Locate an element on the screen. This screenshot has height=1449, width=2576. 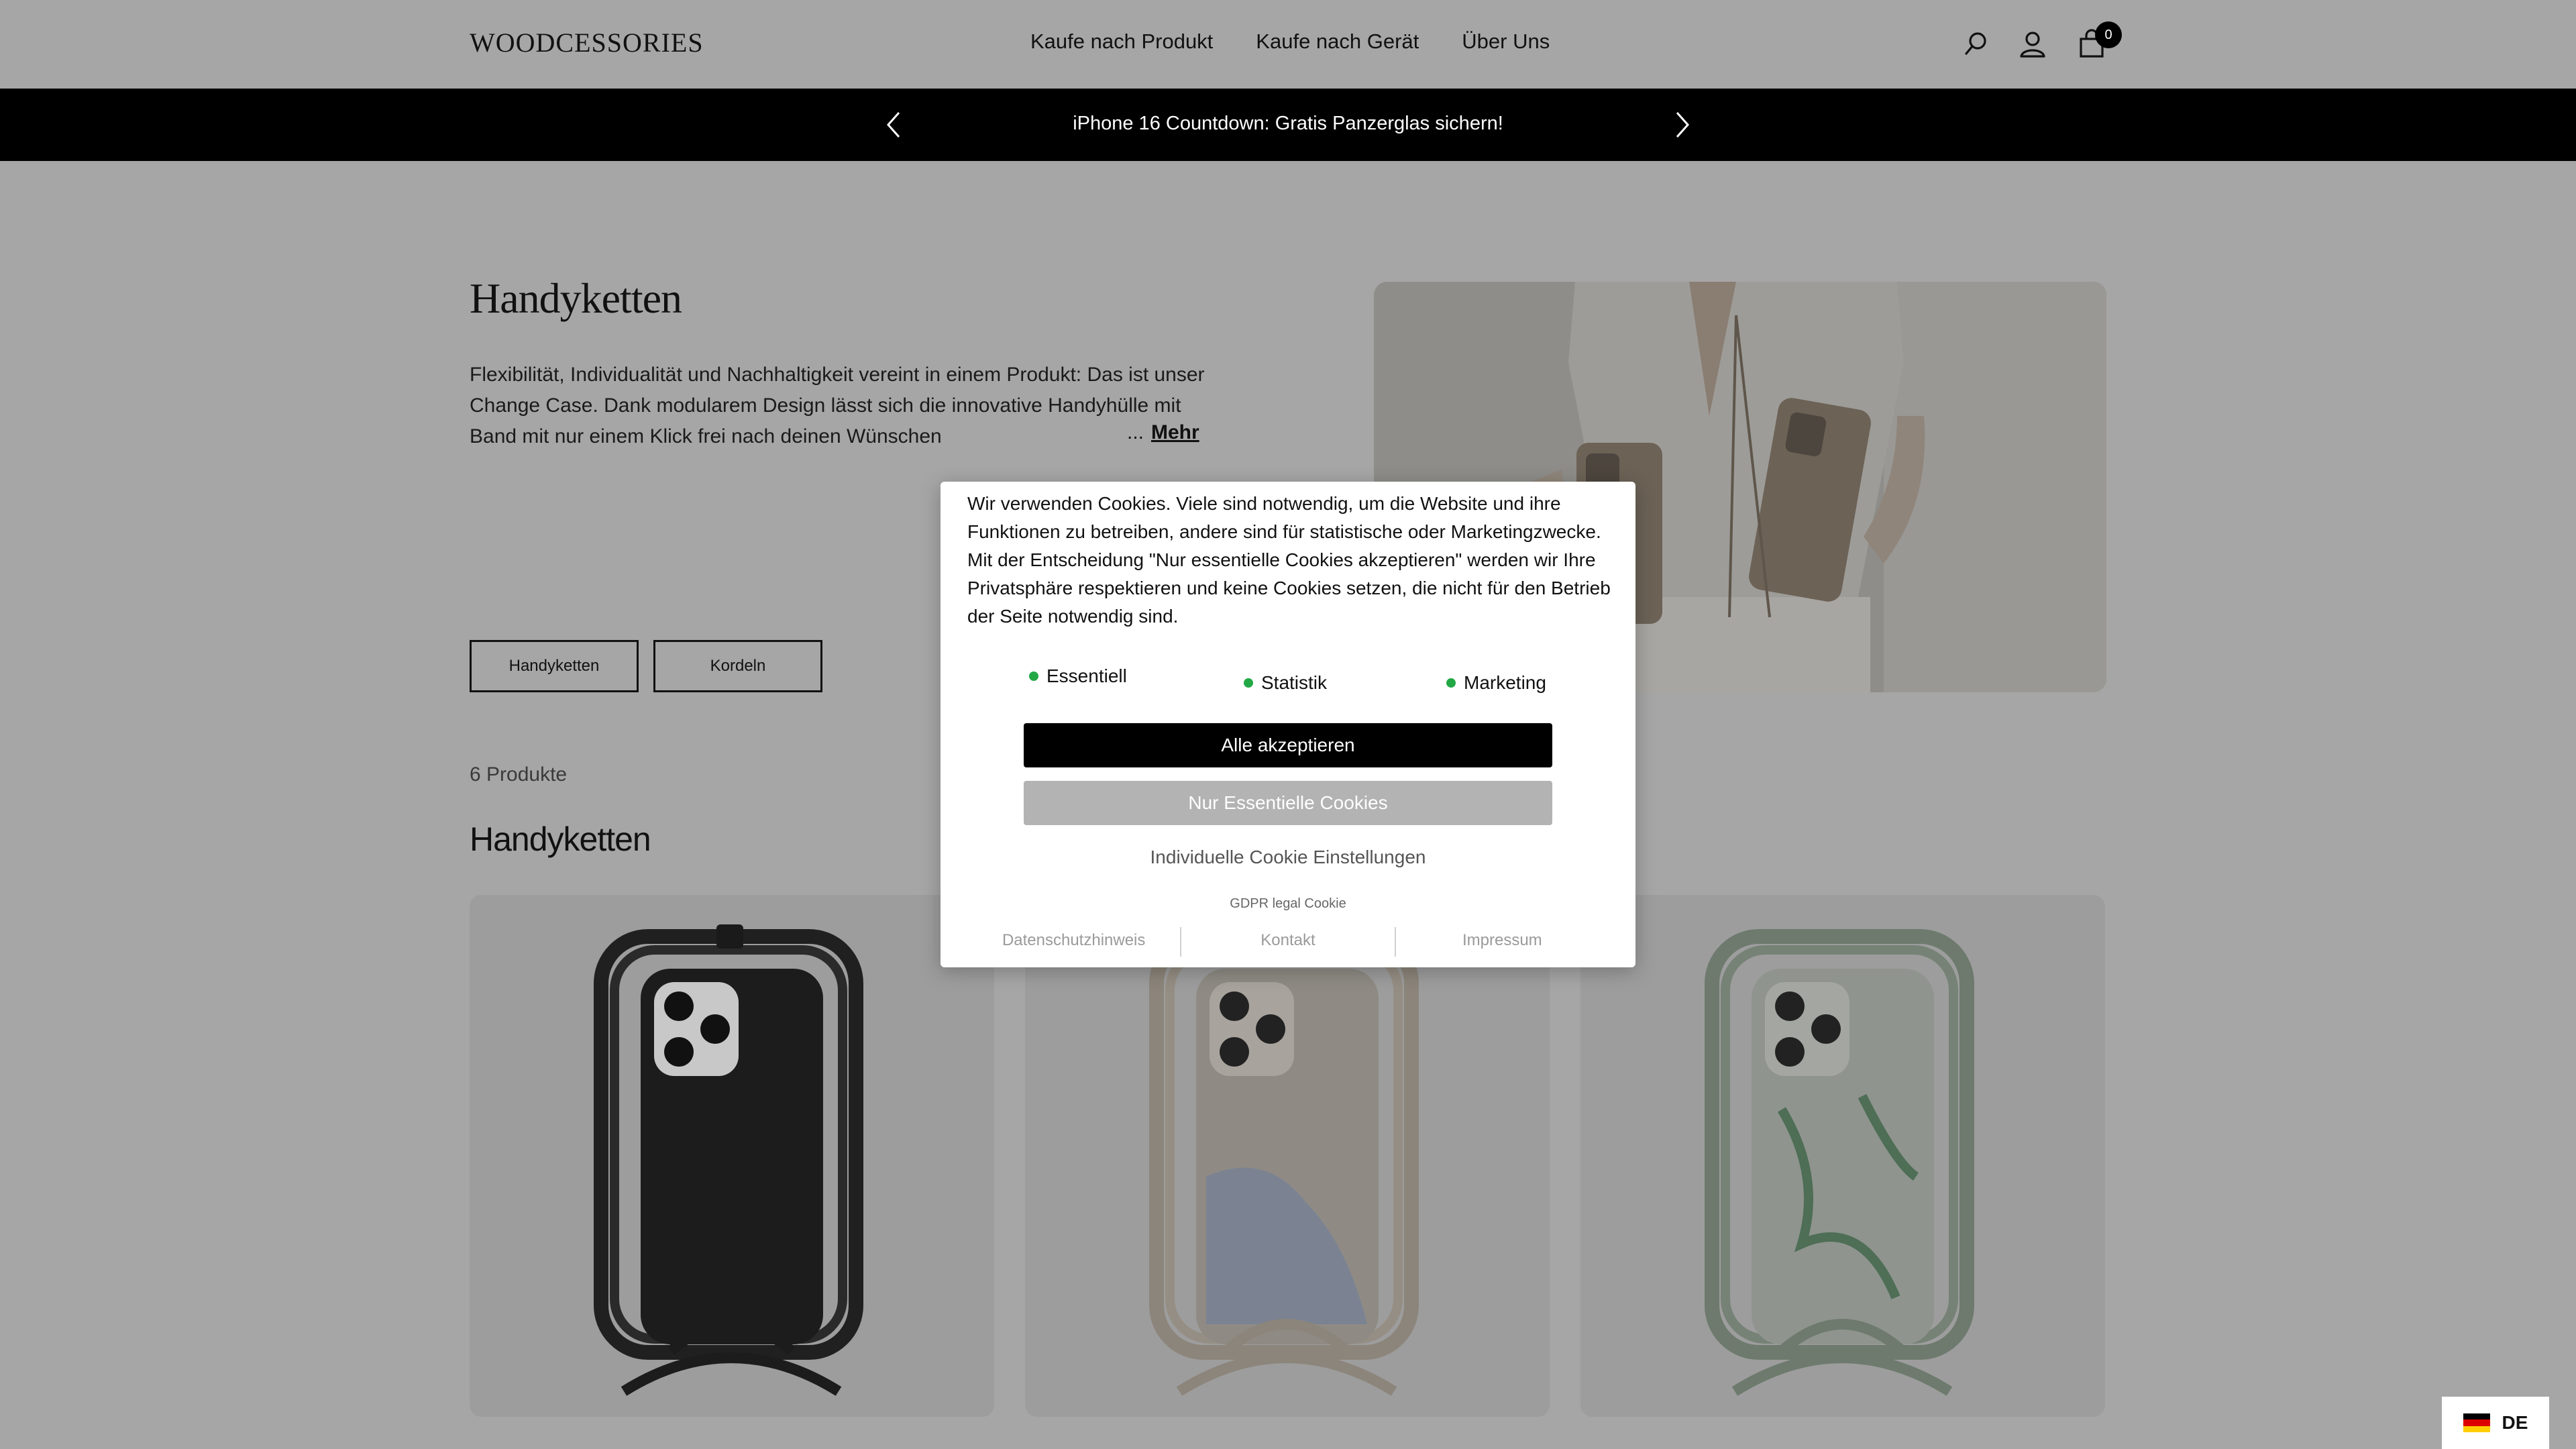
privacy-link: Datenschutzhinweis is located at coordinates (1073, 944).